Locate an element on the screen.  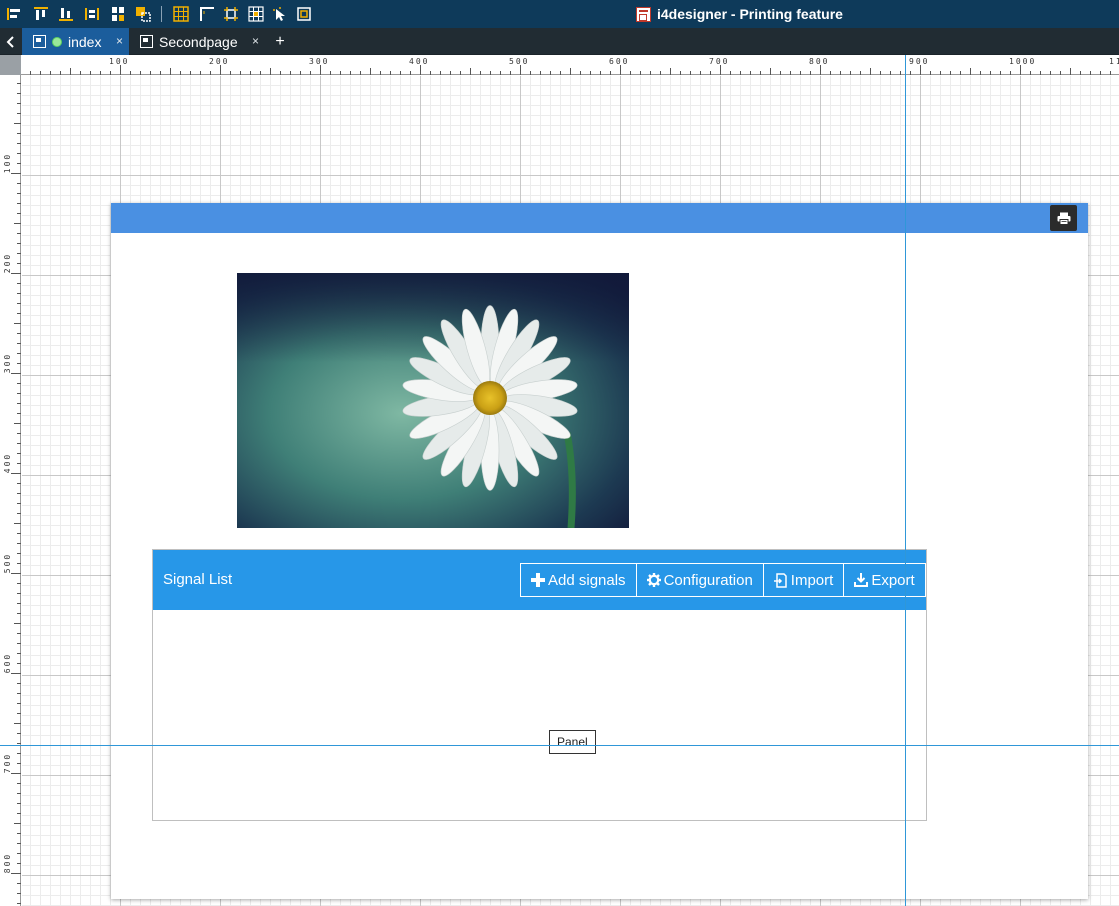
signal-list-actions: Add signals Configuration Import Export is located at coordinates (723, 580).